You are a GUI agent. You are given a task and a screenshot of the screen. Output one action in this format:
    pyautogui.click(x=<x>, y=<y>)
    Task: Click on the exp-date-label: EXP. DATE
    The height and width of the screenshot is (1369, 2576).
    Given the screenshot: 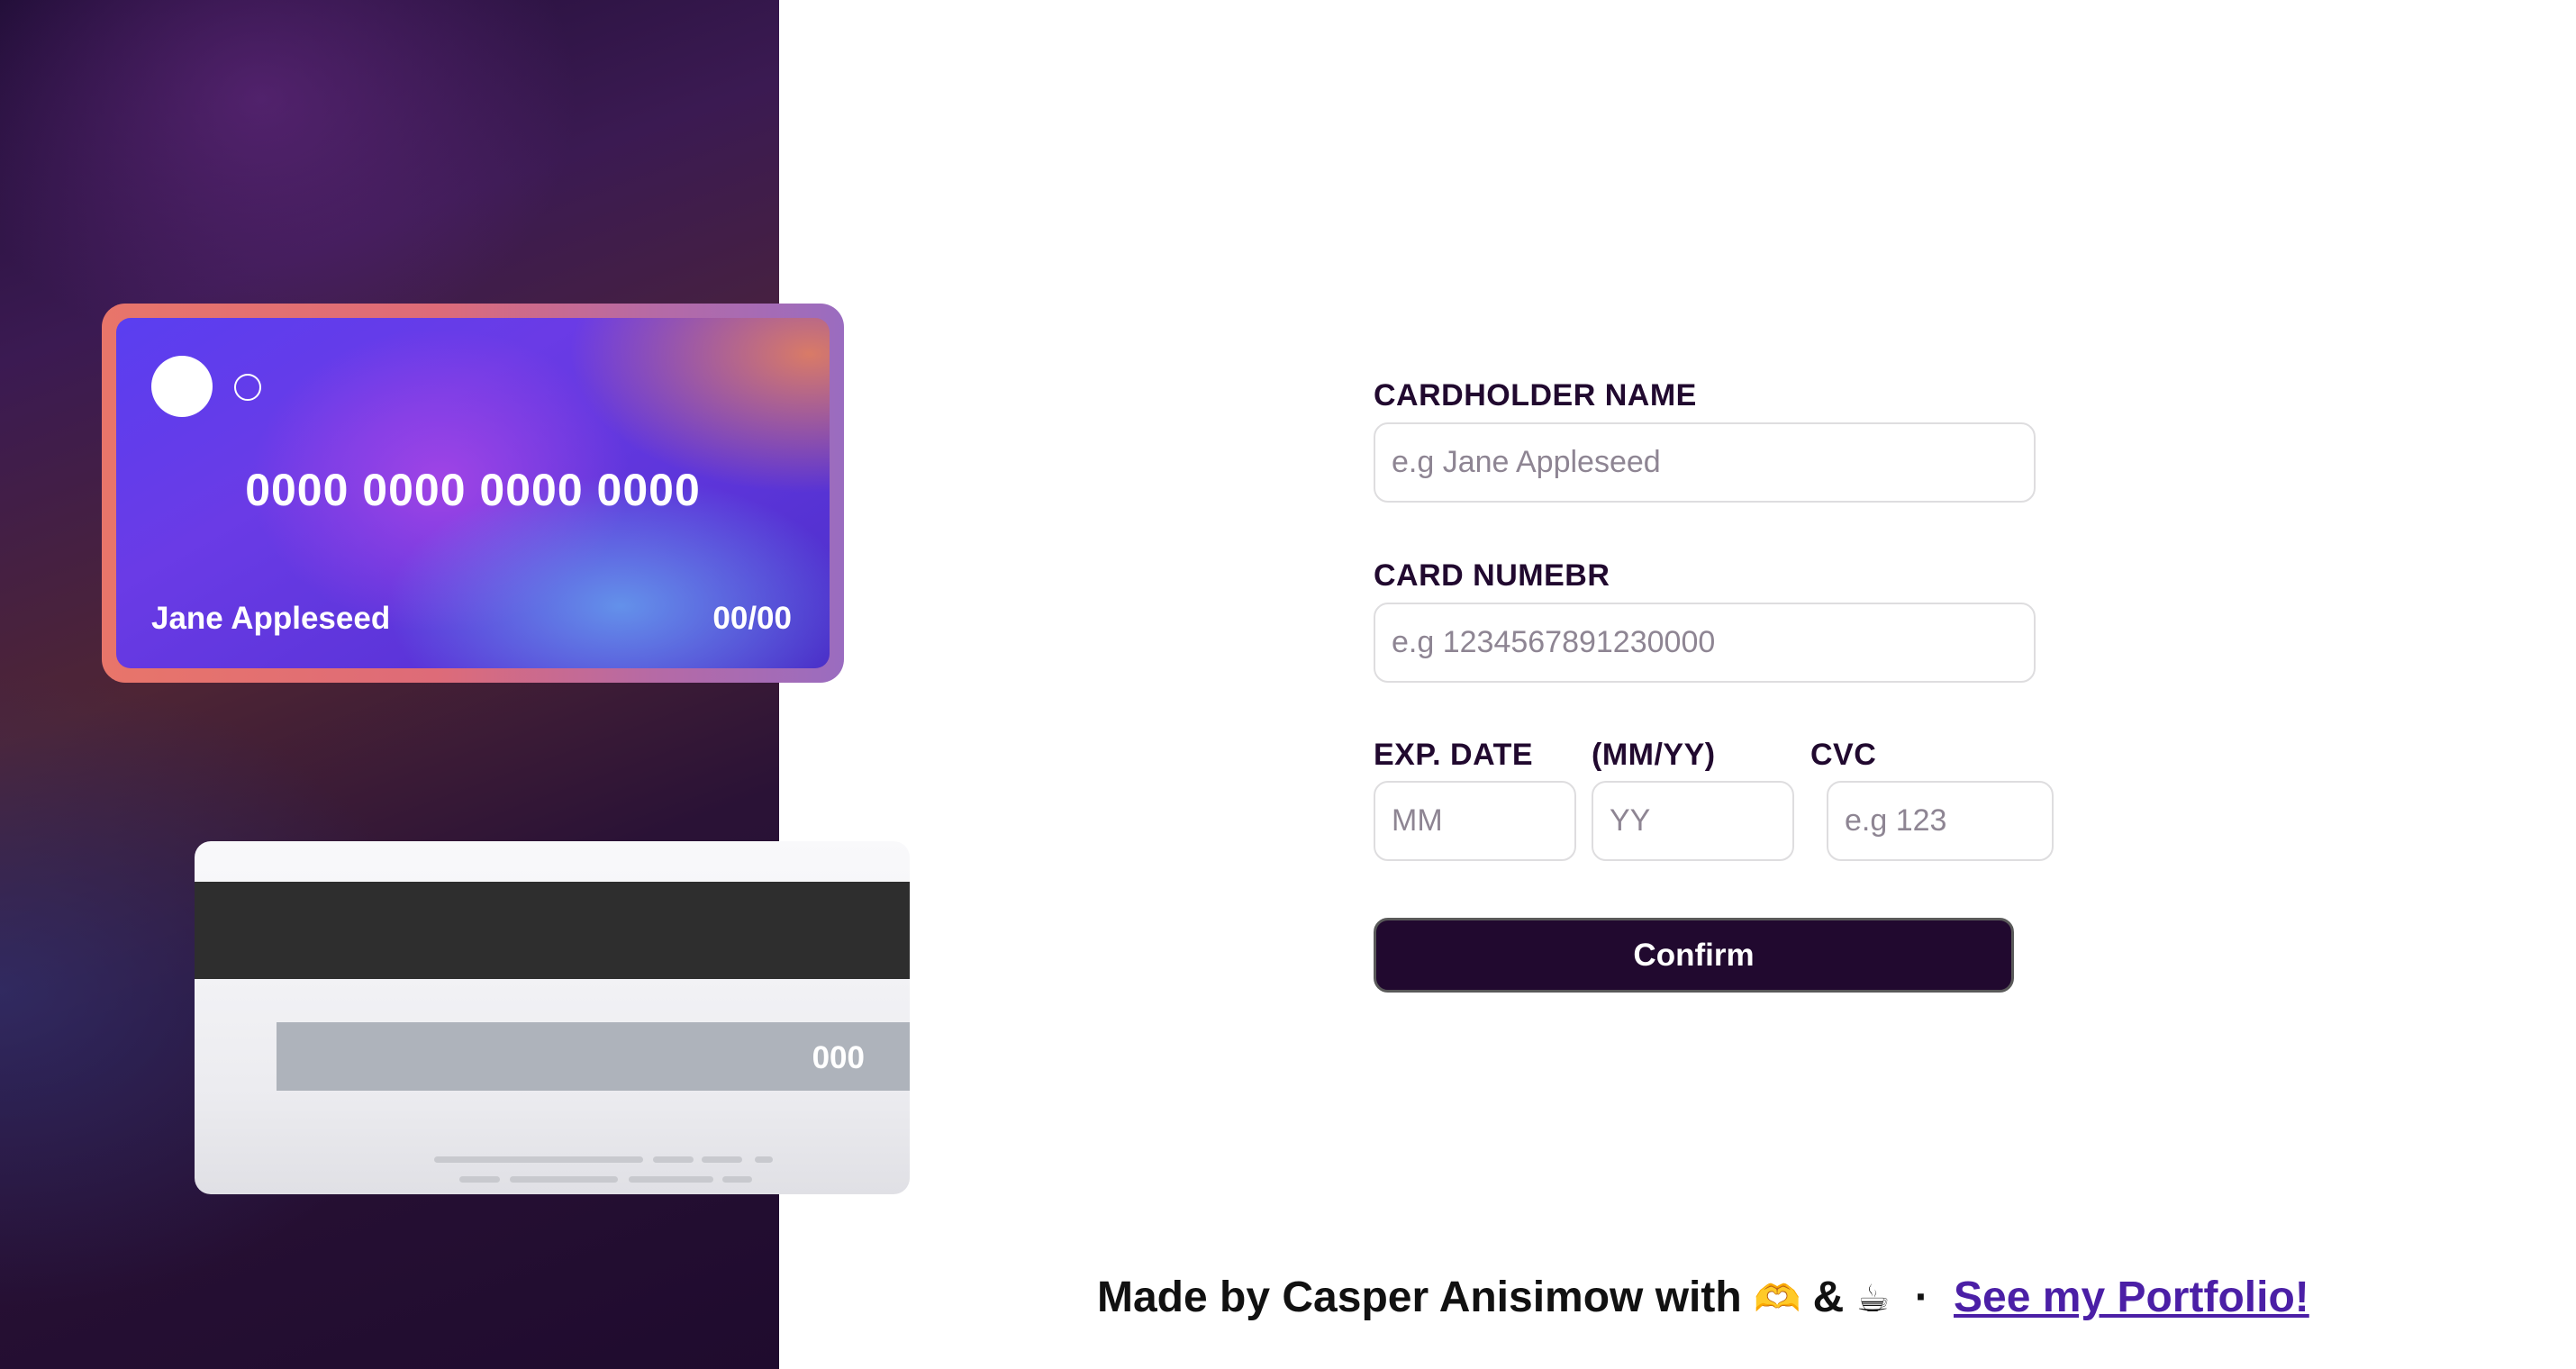 What is the action you would take?
    pyautogui.click(x=1454, y=755)
    